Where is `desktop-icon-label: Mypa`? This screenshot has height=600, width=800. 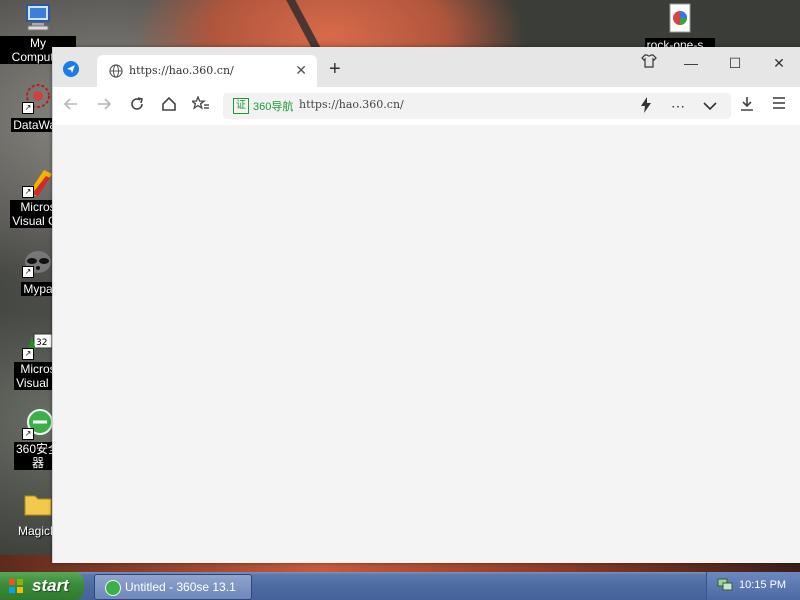 desktop-icon-label: Mypa is located at coordinates (38, 289).